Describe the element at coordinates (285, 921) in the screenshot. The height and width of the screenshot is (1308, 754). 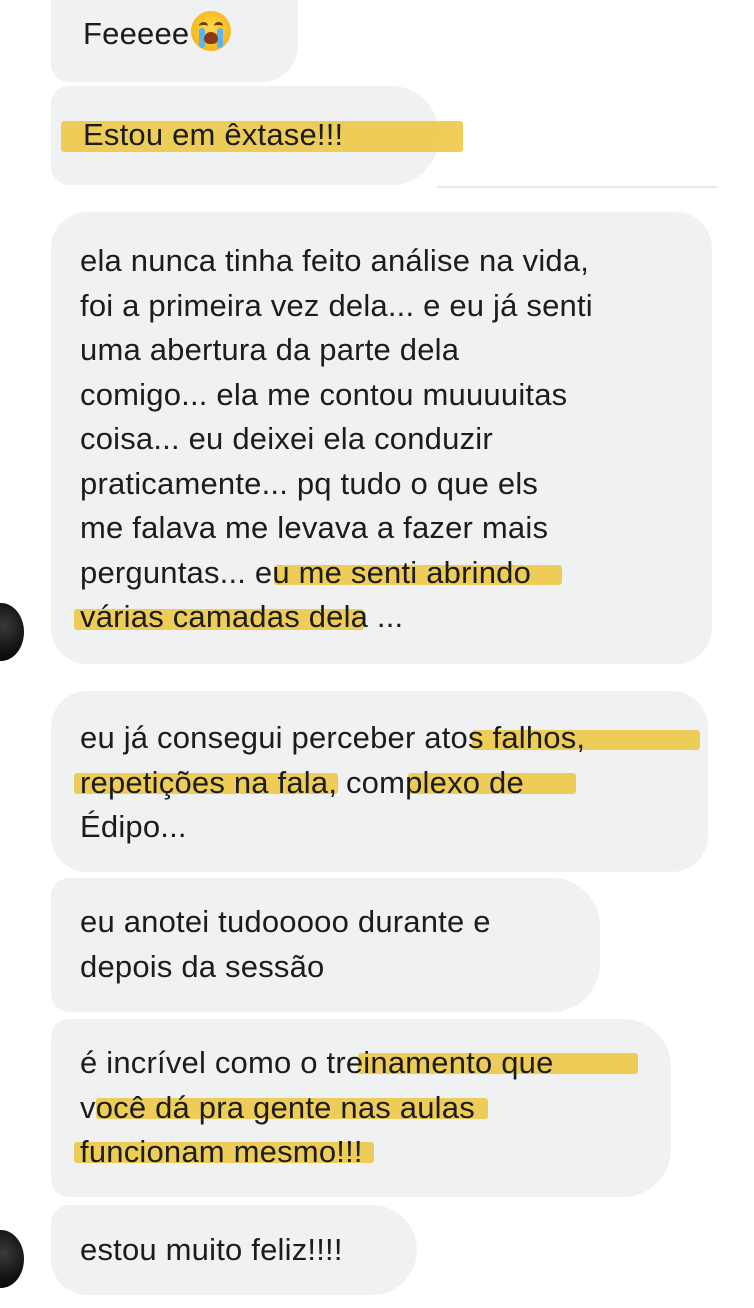
I see `message-line: eu anotei tudooooo durante e` at that location.